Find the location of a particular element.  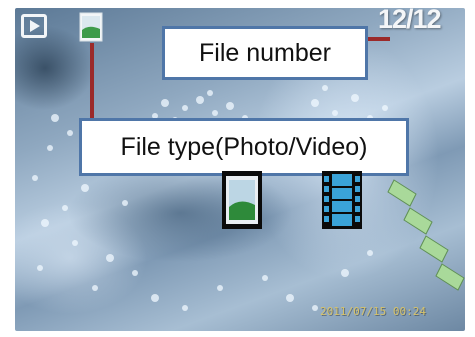

capture-timestamp: 2011/07/15 00:24 is located at coordinates (373, 311).